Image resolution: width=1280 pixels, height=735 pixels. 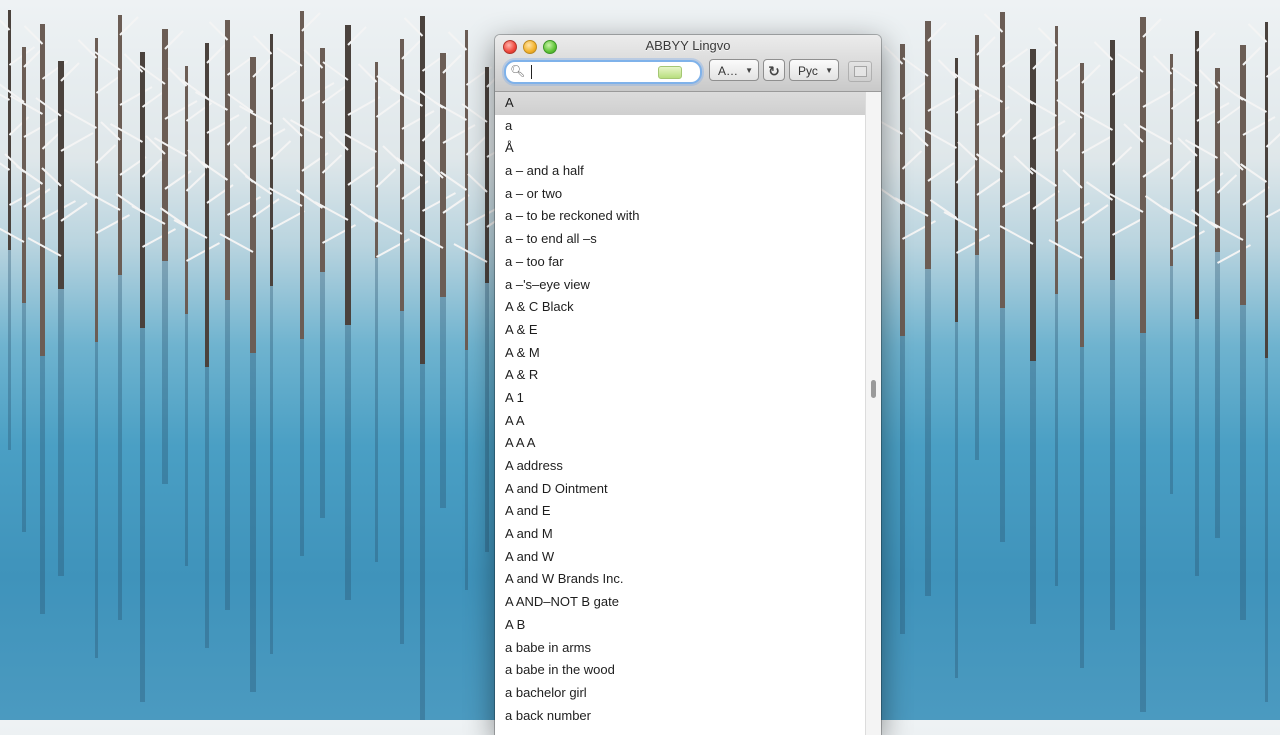 What do you see at coordinates (680, 330) in the screenshot?
I see `list-item: A & E` at bounding box center [680, 330].